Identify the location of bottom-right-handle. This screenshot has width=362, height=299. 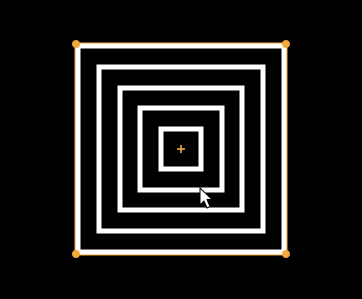
(286, 254).